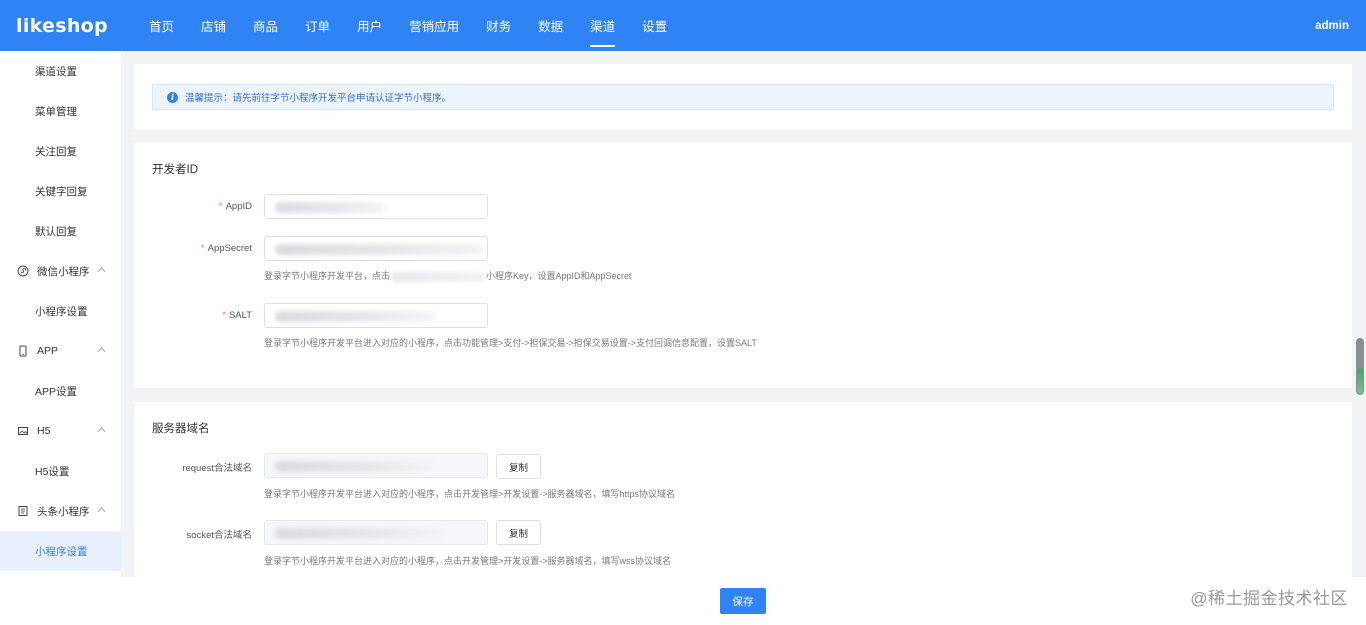  I want to click on socket-domain-label: socket合法域名, so click(219, 535).